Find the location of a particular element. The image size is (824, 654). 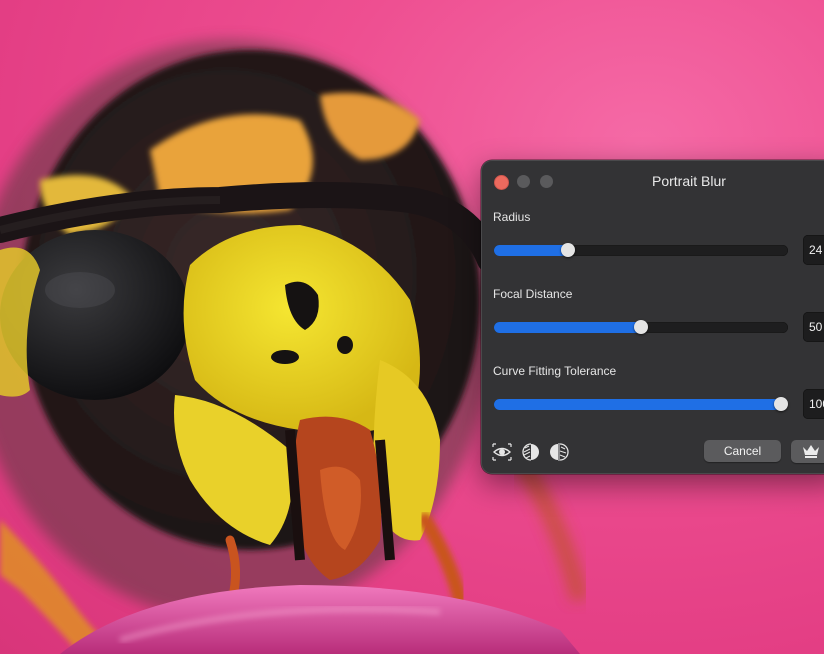

close-window-button is located at coordinates (501, 182).